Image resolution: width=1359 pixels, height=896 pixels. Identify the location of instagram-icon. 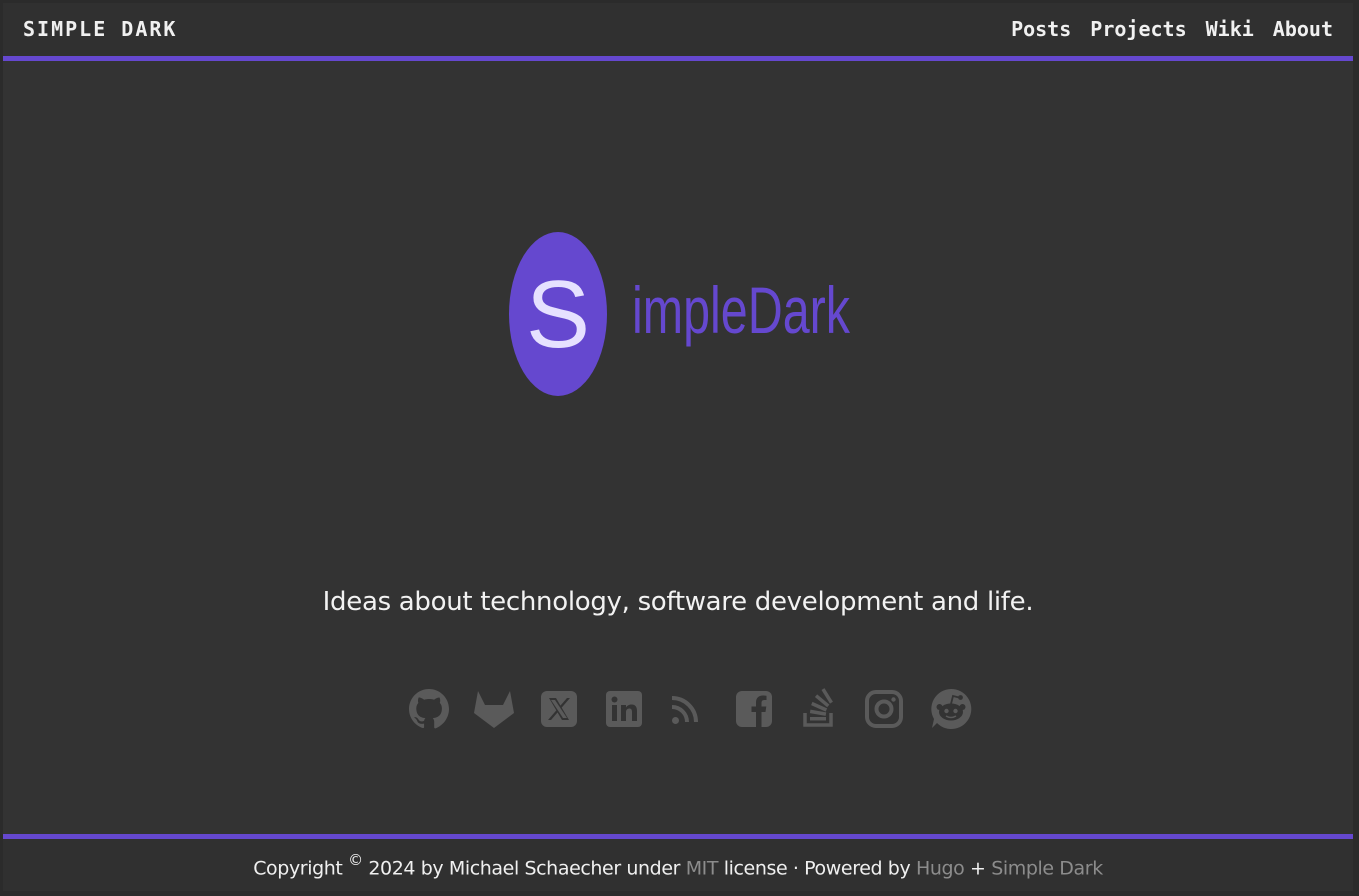
(884, 709).